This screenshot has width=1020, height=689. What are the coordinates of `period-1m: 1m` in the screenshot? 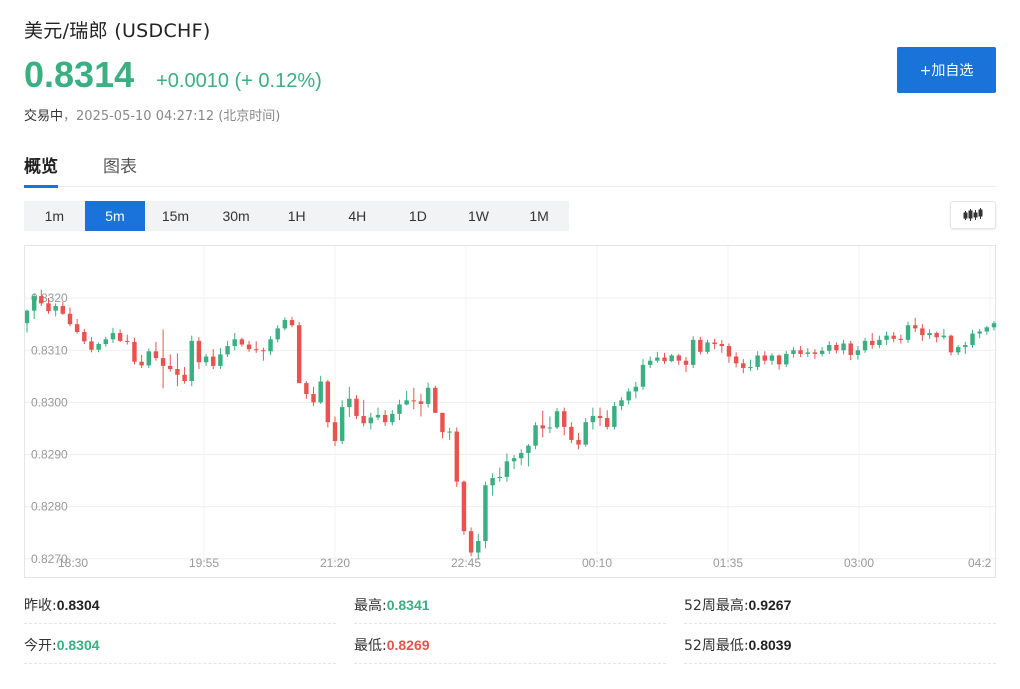 It's located at (54, 216).